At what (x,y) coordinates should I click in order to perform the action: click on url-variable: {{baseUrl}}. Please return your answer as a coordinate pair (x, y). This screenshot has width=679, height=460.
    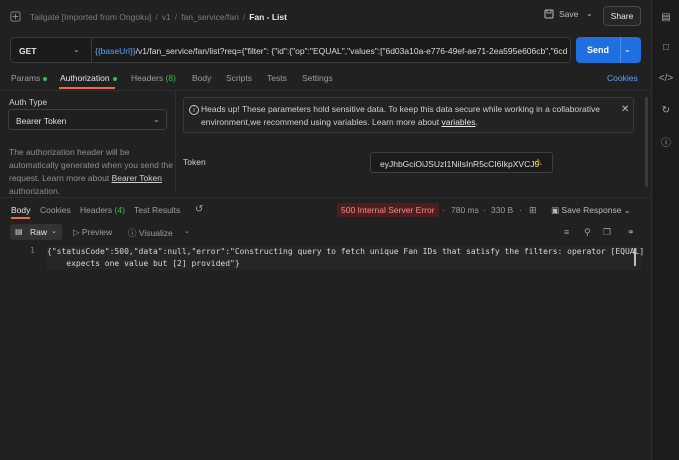
    Looking at the image, I should click on (115, 51).